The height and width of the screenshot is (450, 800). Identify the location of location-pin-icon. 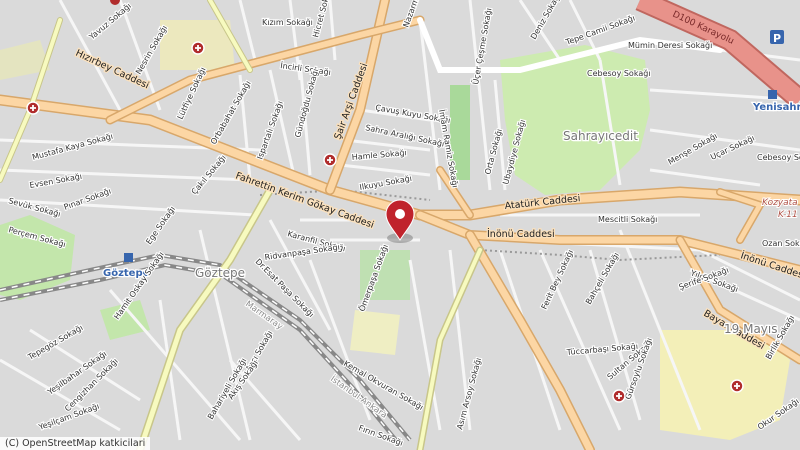
(400, 221).